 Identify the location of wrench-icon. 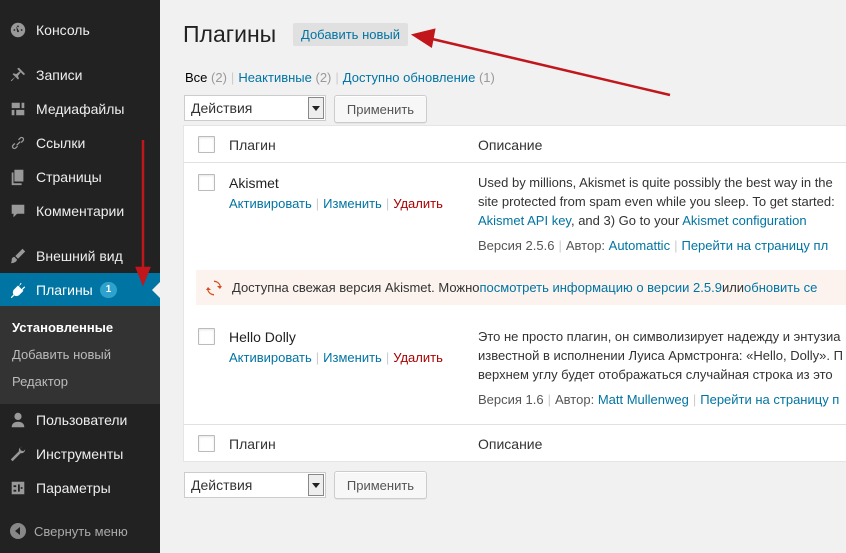
(18, 454).